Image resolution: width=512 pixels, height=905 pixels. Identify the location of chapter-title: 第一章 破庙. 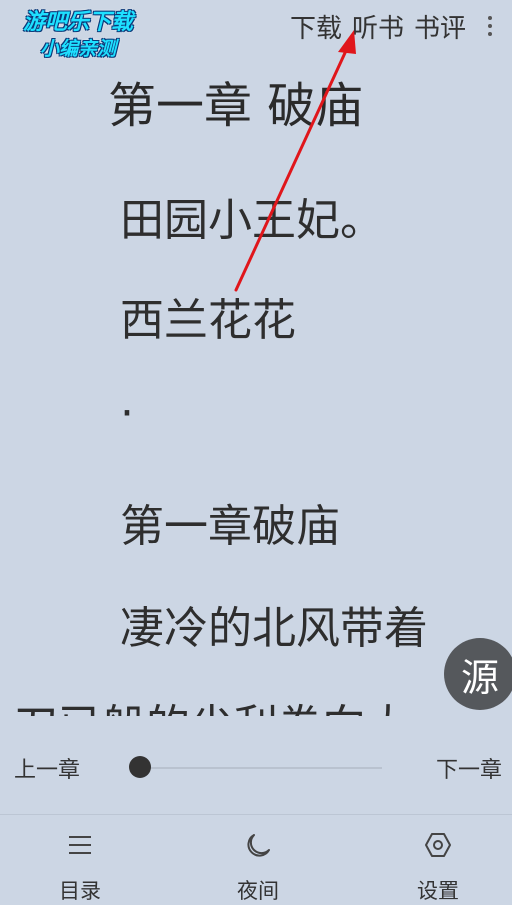
(236, 106).